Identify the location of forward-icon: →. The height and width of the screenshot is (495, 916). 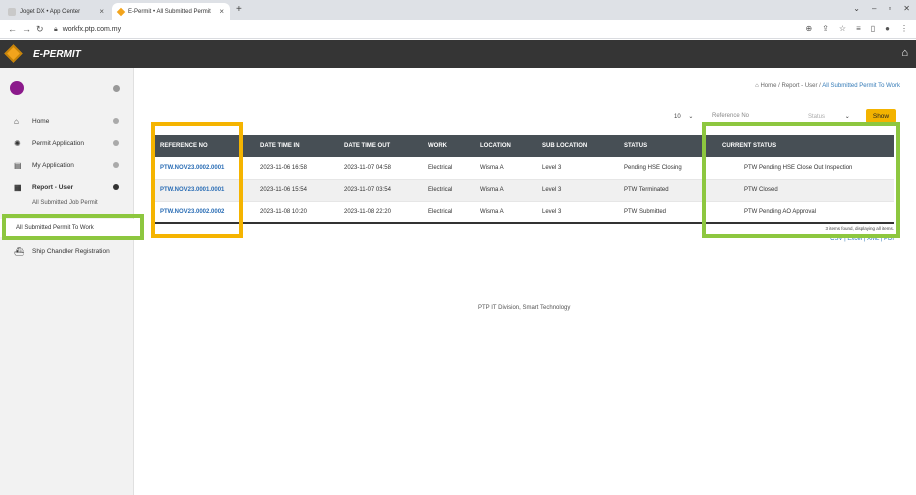
(26, 29).